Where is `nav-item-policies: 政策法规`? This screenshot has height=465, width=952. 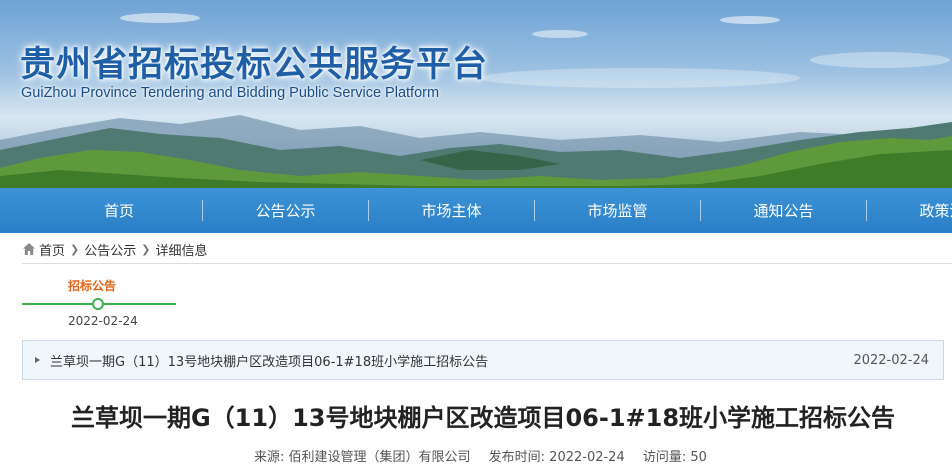
nav-item-policies: 政策法规 is located at coordinates (909, 210).